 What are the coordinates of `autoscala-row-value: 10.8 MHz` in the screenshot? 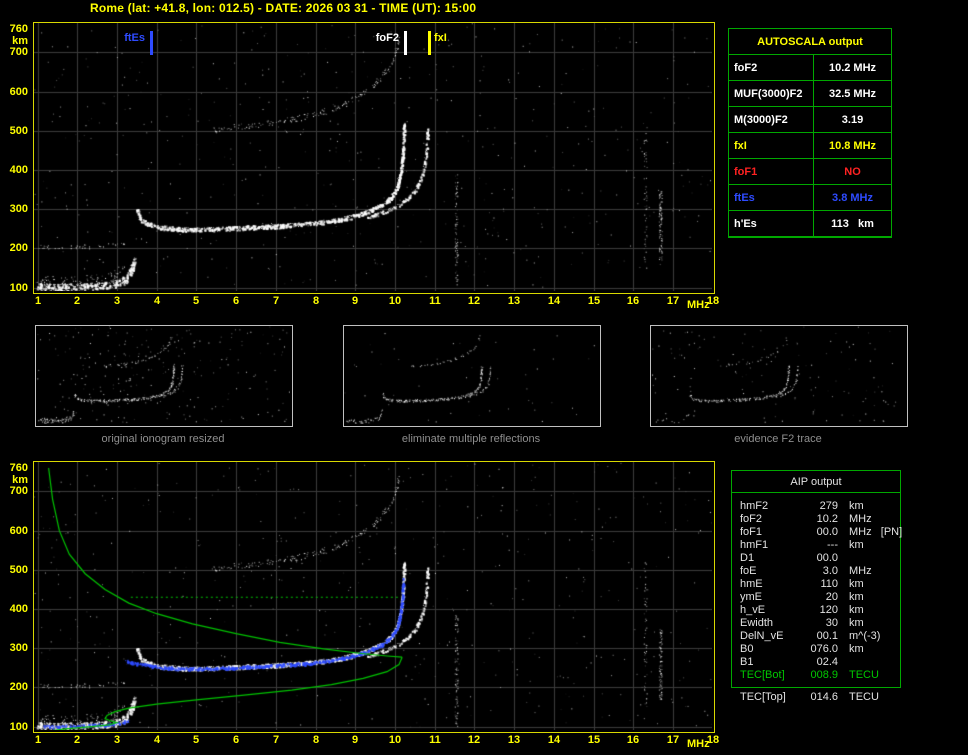 It's located at (852, 146).